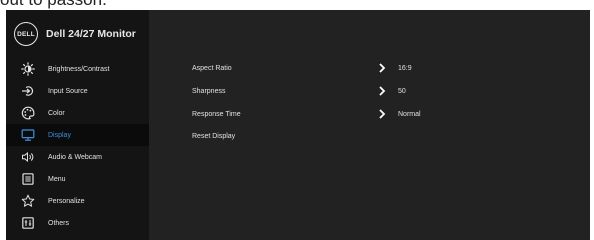 The width and height of the screenshot is (594, 240). I want to click on sidebar-item-color: Color, so click(77, 113).